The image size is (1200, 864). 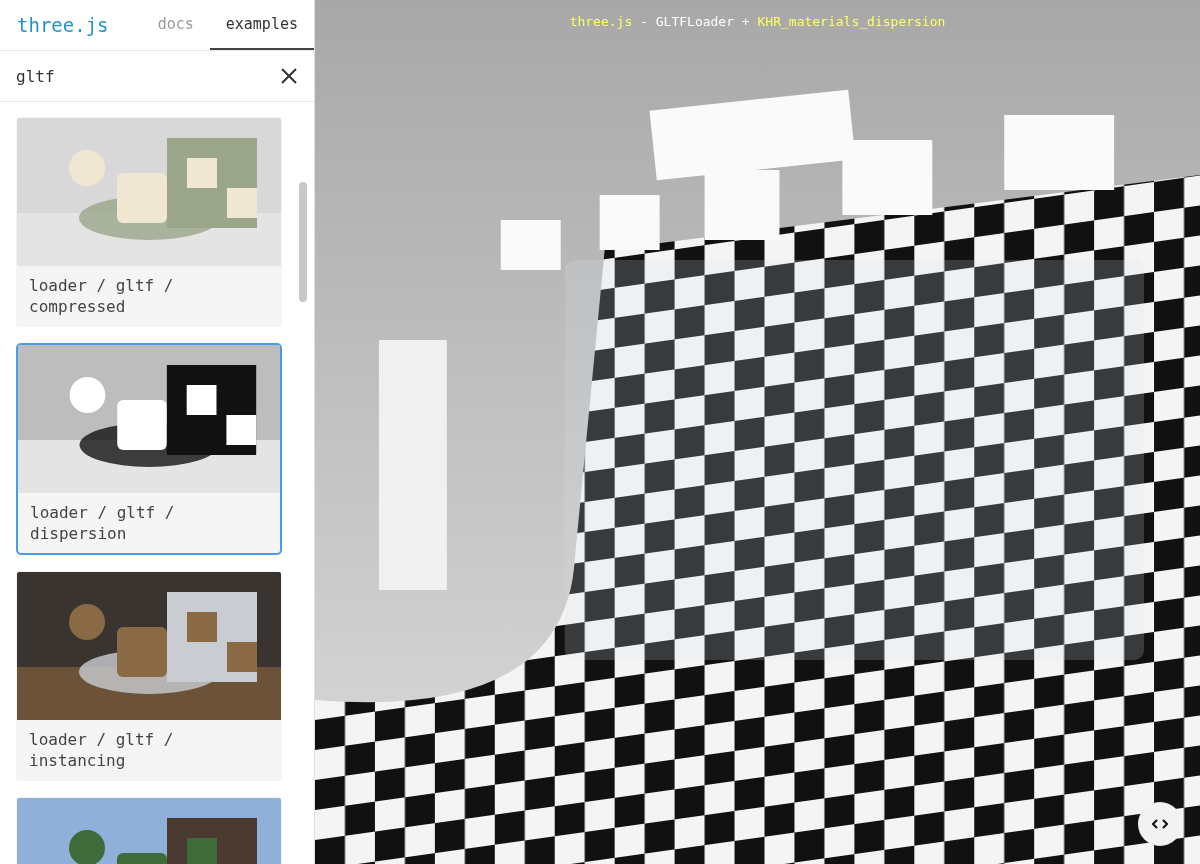 What do you see at coordinates (149, 676) in the screenshot?
I see `example-card: loader / gltf / instancing` at bounding box center [149, 676].